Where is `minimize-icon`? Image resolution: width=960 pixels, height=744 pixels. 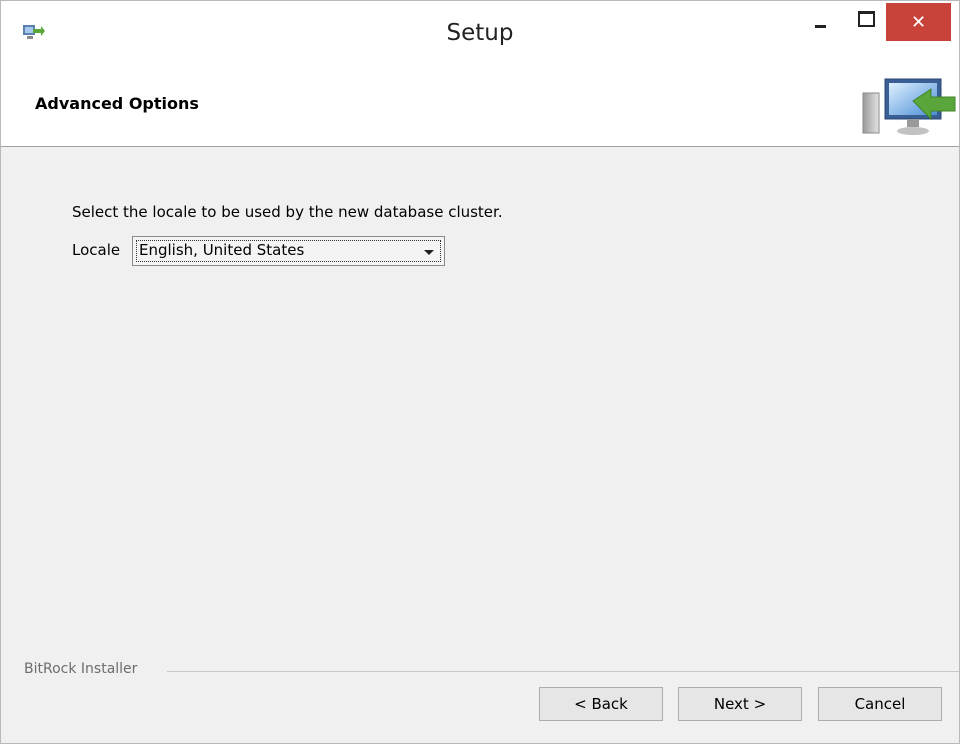
minimize-icon is located at coordinates (820, 26).